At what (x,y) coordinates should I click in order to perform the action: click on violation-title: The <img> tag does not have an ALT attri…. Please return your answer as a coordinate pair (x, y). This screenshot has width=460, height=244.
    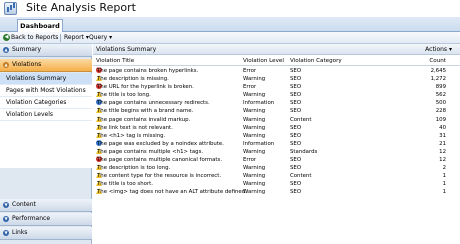
    Looking at the image, I should click on (172, 192).